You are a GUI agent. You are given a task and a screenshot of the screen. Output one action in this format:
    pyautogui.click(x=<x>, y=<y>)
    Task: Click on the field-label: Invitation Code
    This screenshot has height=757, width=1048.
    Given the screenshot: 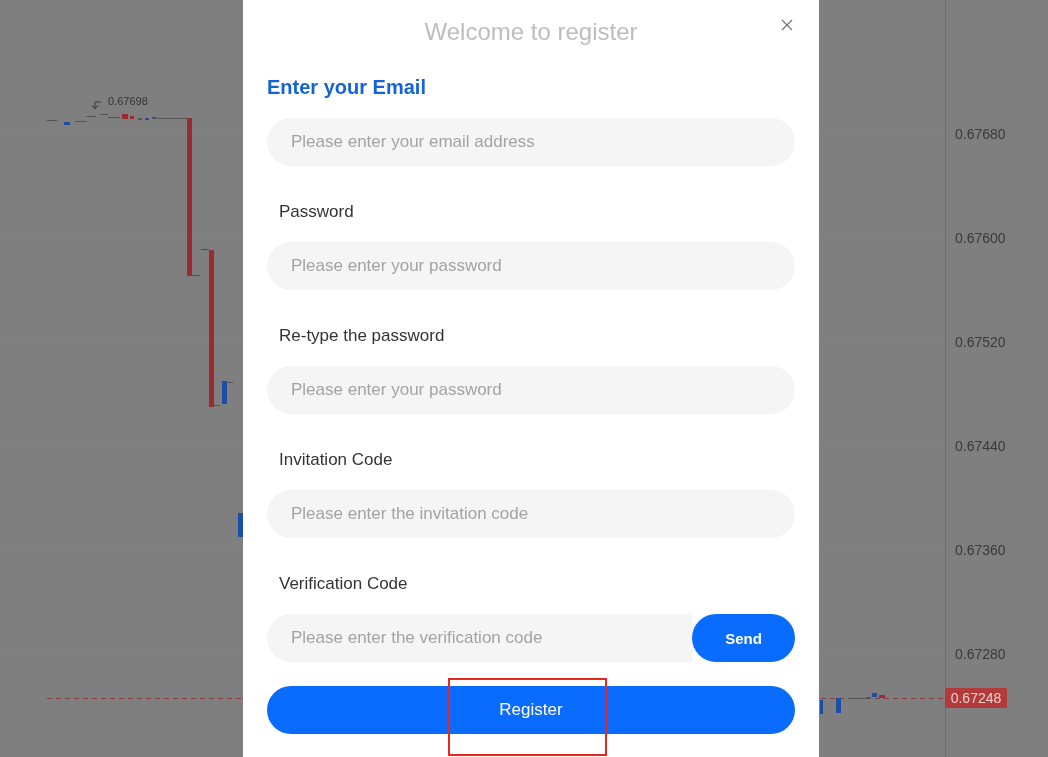 What is the action you would take?
    pyautogui.click(x=336, y=460)
    